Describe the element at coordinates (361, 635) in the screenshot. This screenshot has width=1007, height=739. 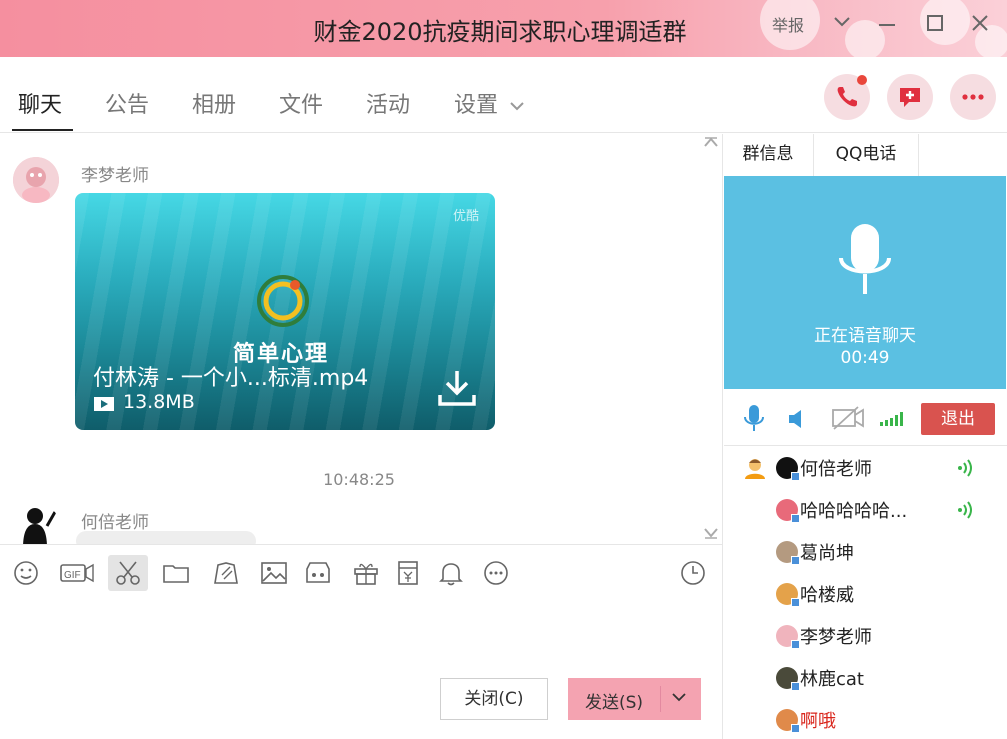
I see `message-input` at that location.